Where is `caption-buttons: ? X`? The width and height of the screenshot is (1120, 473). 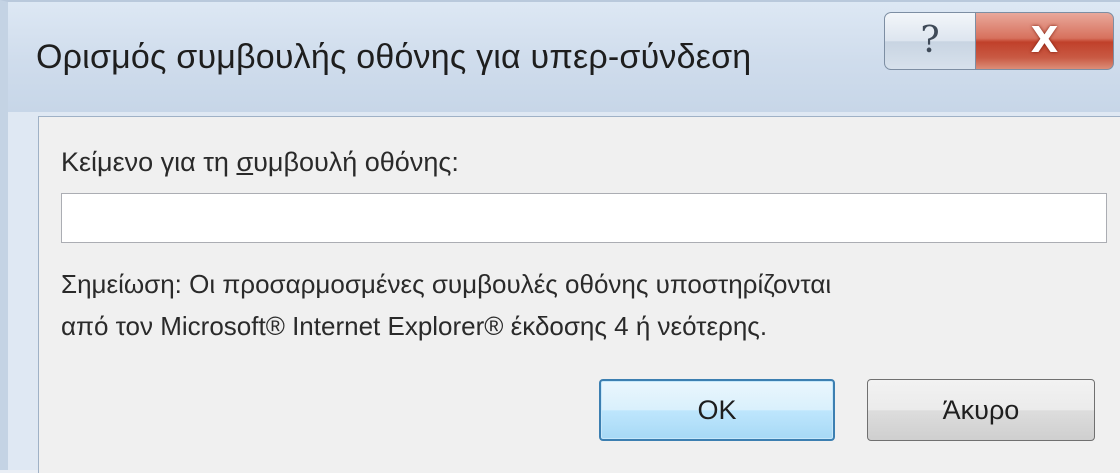 caption-buttons: ? X is located at coordinates (1000, 42).